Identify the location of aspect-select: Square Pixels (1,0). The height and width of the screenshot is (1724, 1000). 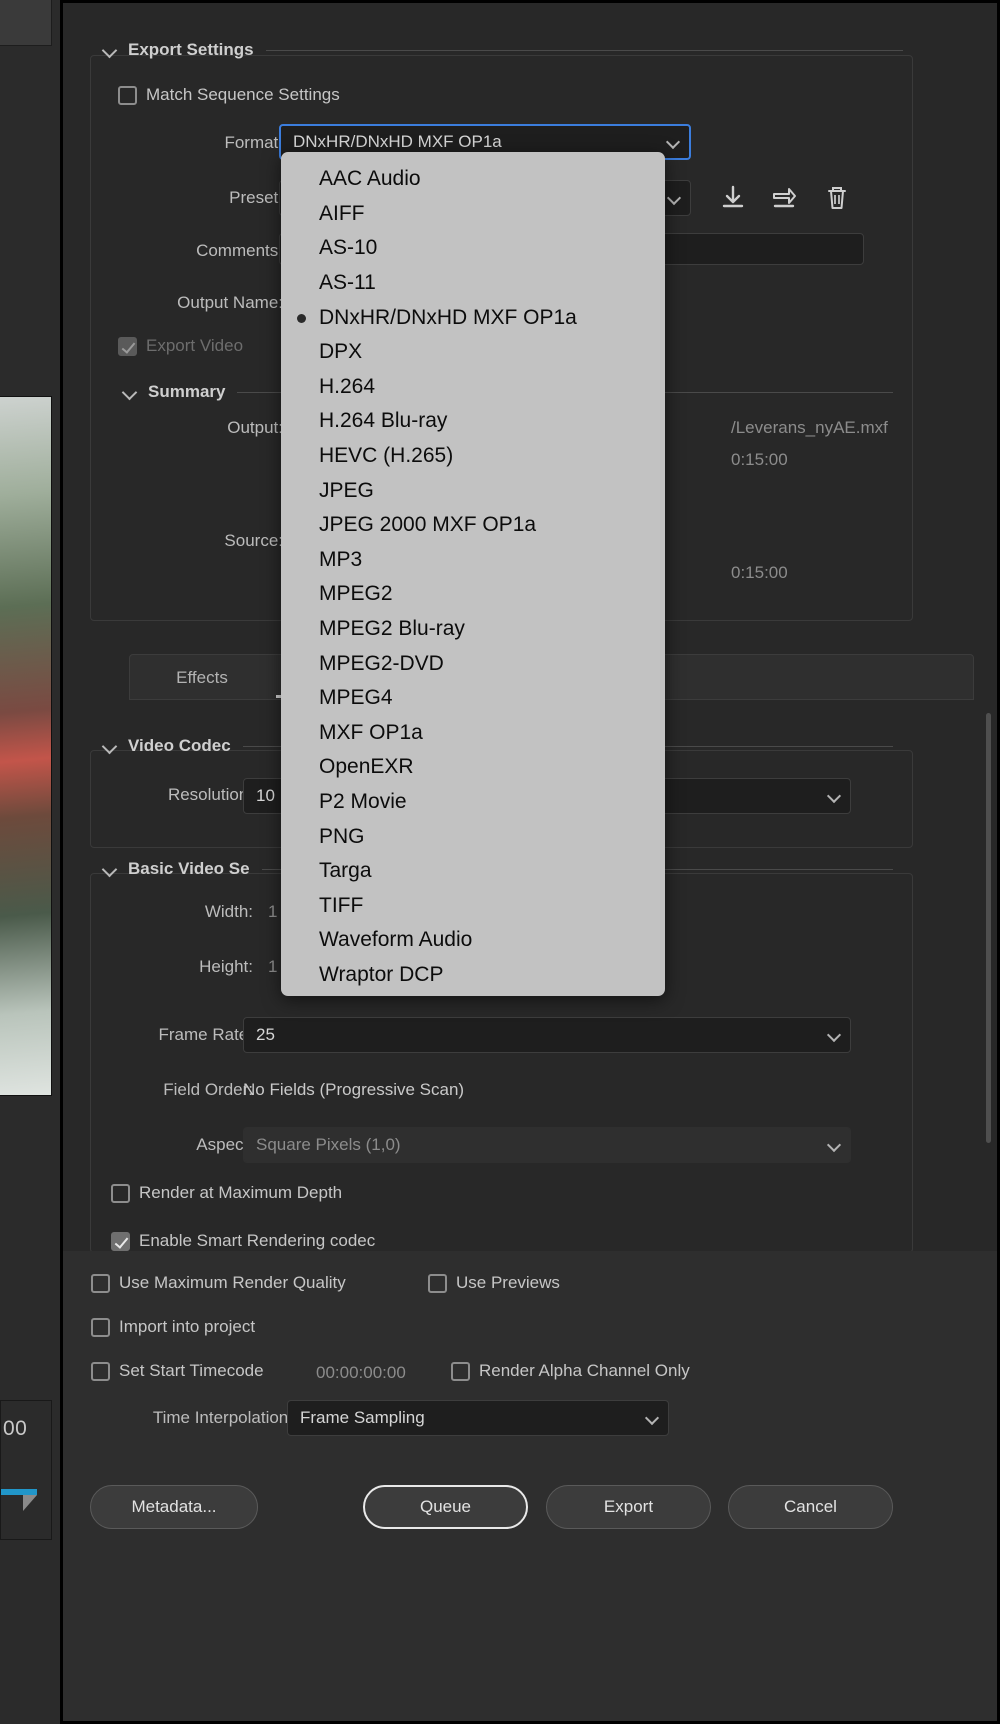
(547, 1145).